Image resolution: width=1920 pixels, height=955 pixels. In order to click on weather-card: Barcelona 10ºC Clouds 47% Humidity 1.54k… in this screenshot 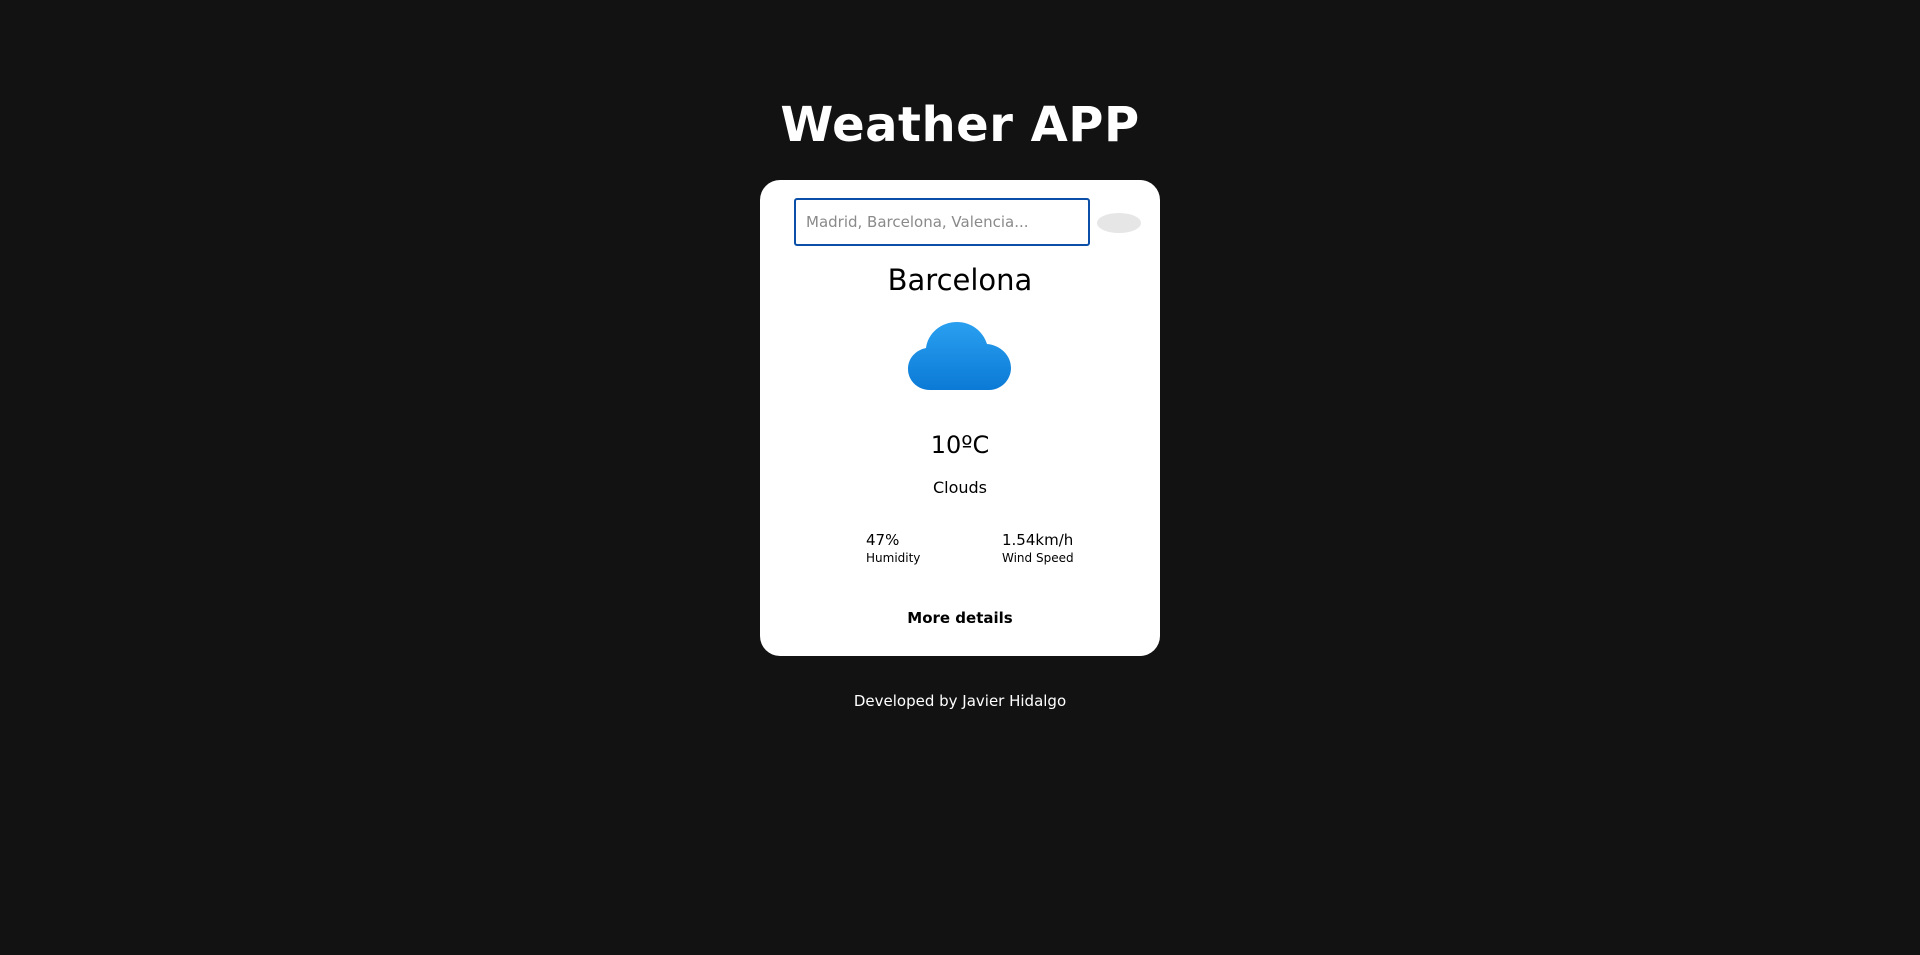, I will do `click(960, 418)`.